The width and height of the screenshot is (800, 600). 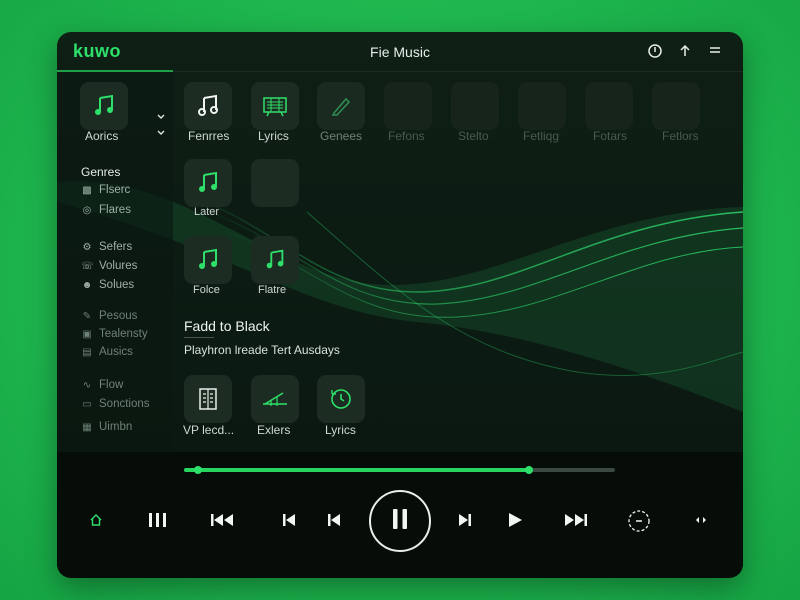 What do you see at coordinates (106, 427) in the screenshot?
I see `sidebar-item: ▦ Uimbn` at bounding box center [106, 427].